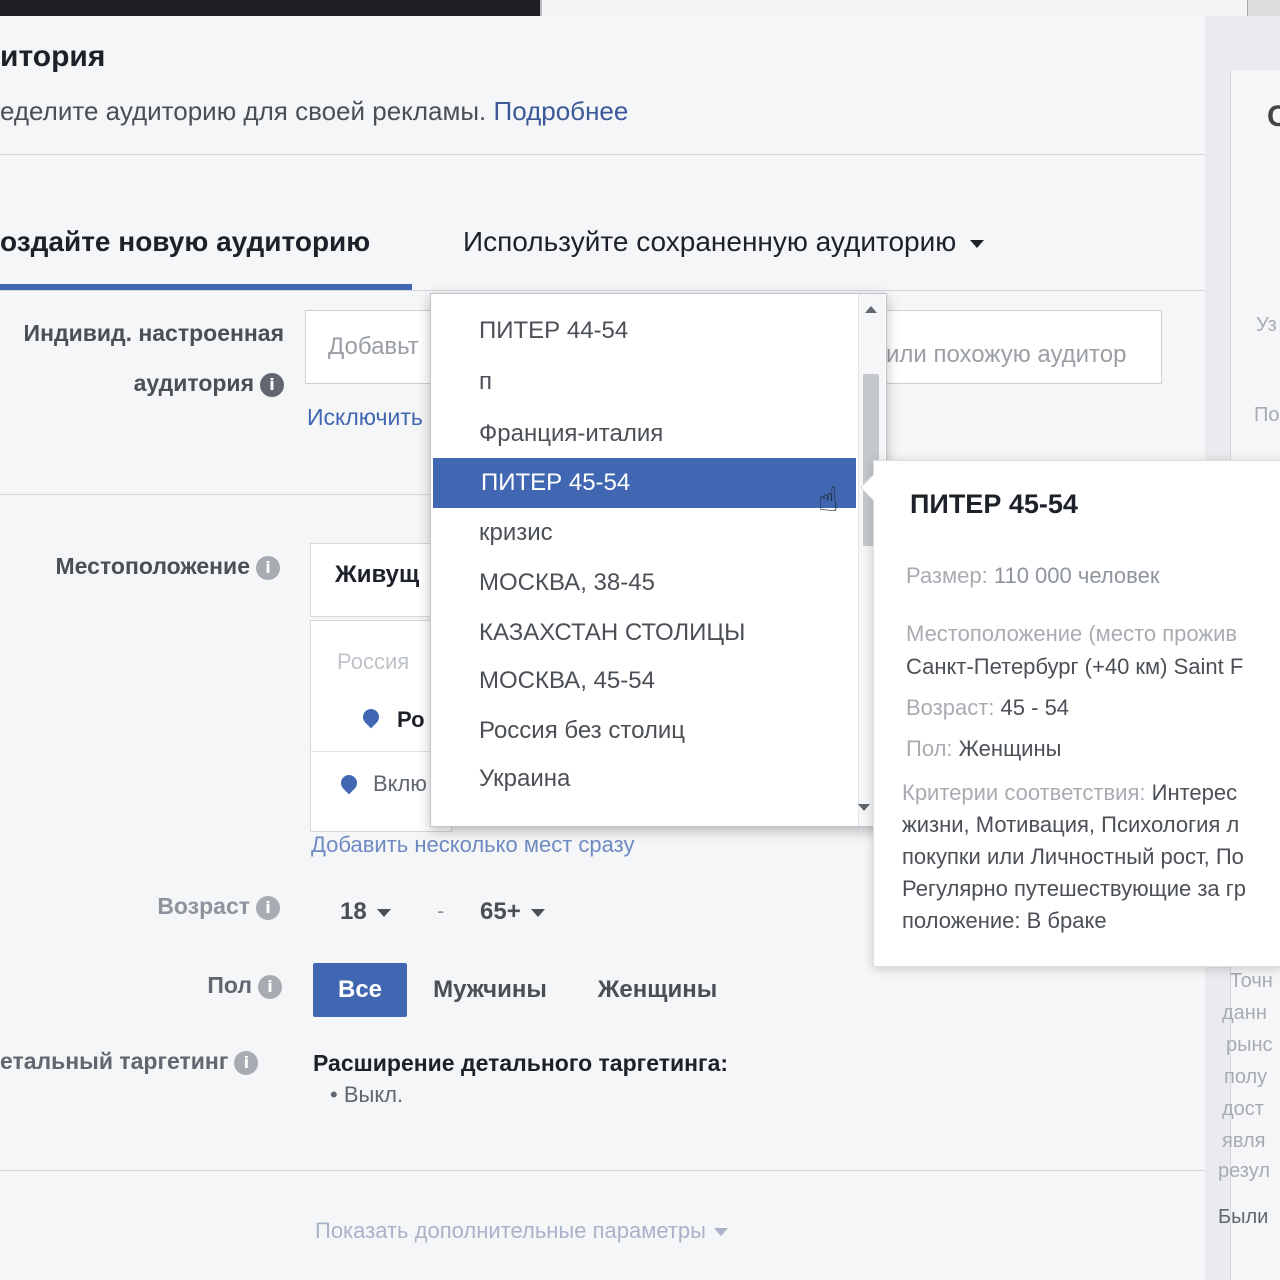  What do you see at coordinates (643, 583) in the screenshot?
I see `dropdown-item: МОСКВА, 38-45` at bounding box center [643, 583].